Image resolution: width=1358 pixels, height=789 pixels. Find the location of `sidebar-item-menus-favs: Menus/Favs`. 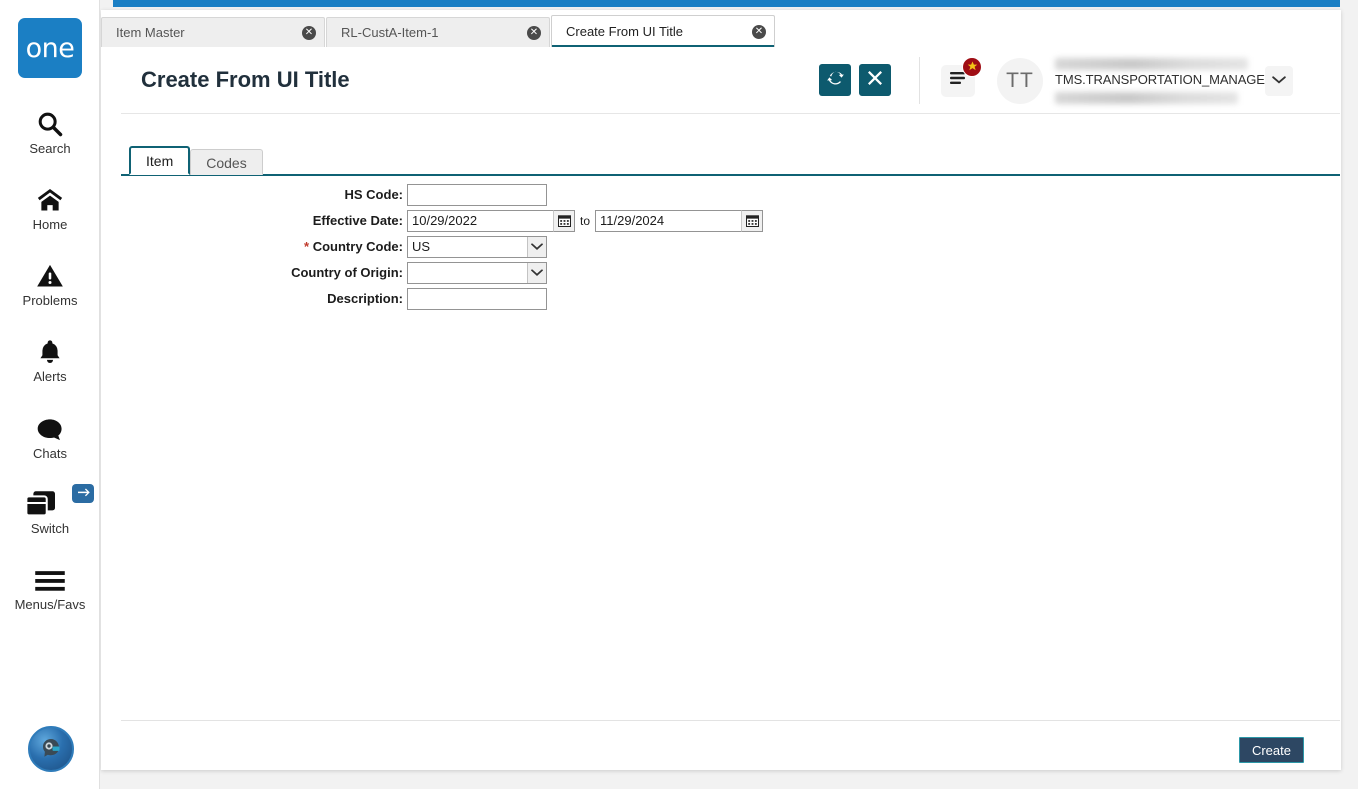

sidebar-item-menus-favs: Menus/Favs is located at coordinates (50, 586).